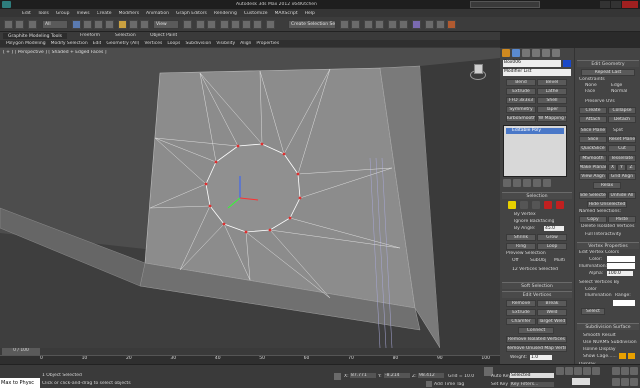 This screenshot has width=640, height=388. Describe the element at coordinates (505, 4) in the screenshot. I see `search-field` at that location.